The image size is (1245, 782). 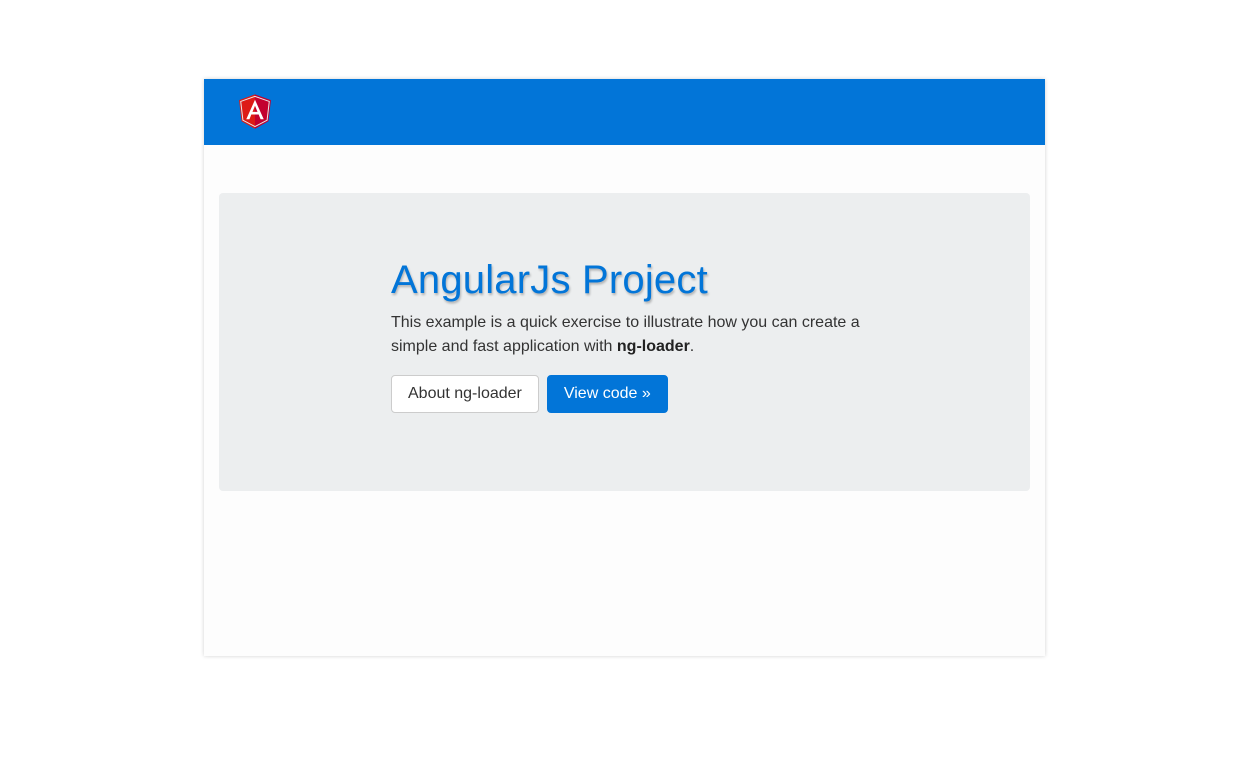 I want to click on about-ng-loader-button: About ng-loader, so click(x=465, y=394).